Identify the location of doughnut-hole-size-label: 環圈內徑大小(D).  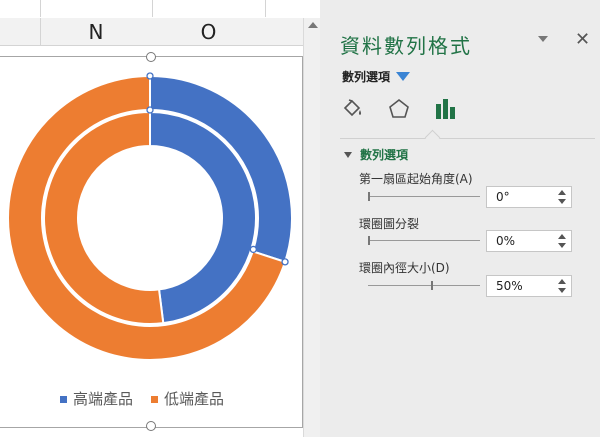
(404, 268).